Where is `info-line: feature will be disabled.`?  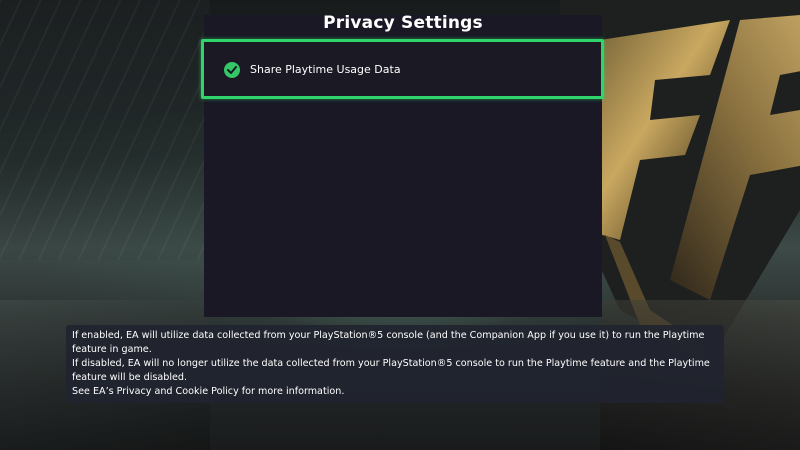
info-line: feature will be disabled. is located at coordinates (130, 377).